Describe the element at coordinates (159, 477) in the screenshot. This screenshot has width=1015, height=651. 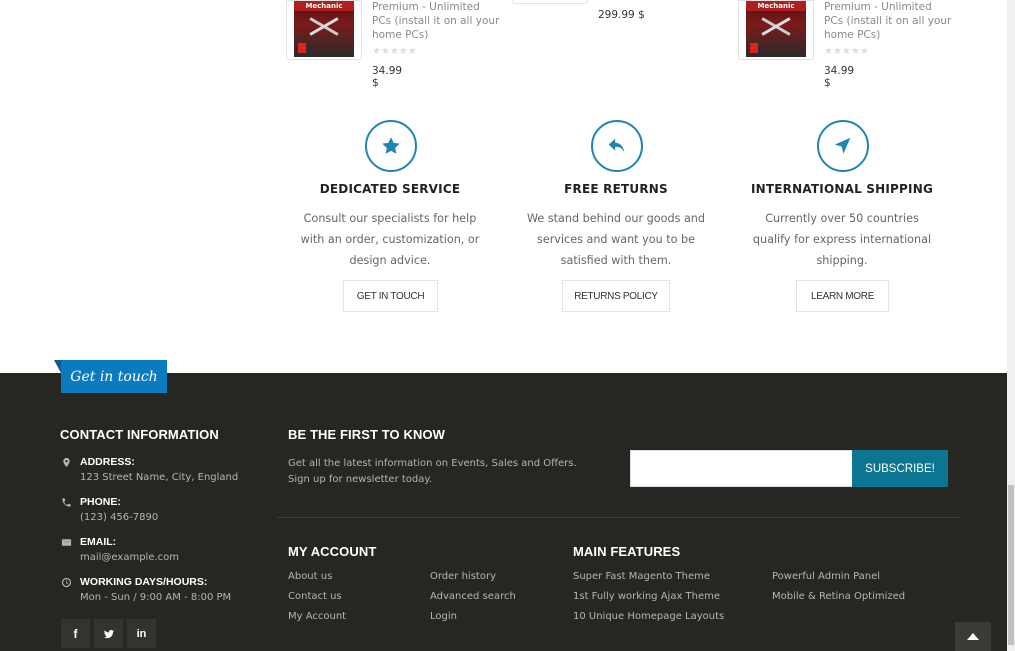
I see `address-value: 123 Street Name, City, England` at that location.